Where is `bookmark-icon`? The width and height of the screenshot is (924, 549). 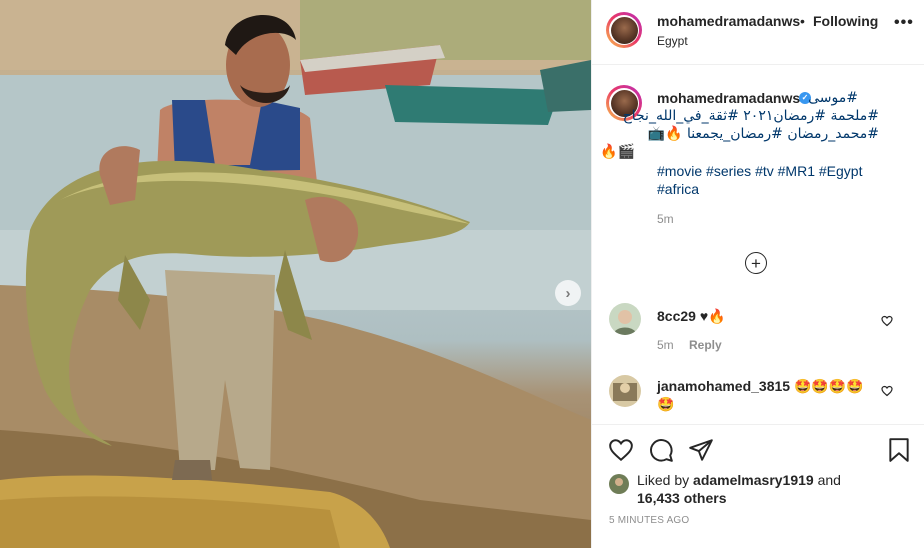 bookmark-icon is located at coordinates (899, 450).